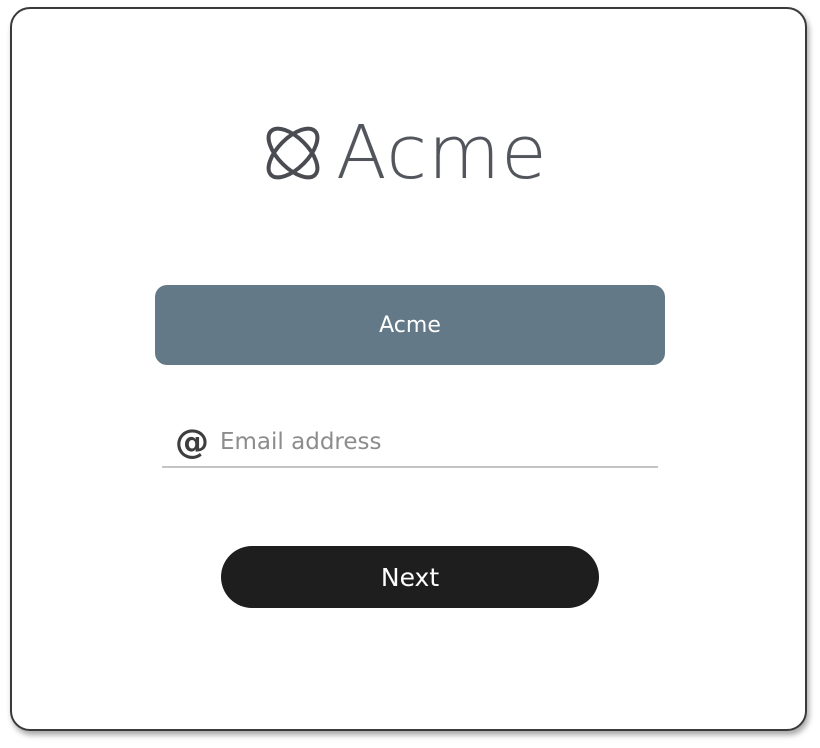 The image size is (820, 748). I want to click on brand-logo: Acme, so click(403, 153).